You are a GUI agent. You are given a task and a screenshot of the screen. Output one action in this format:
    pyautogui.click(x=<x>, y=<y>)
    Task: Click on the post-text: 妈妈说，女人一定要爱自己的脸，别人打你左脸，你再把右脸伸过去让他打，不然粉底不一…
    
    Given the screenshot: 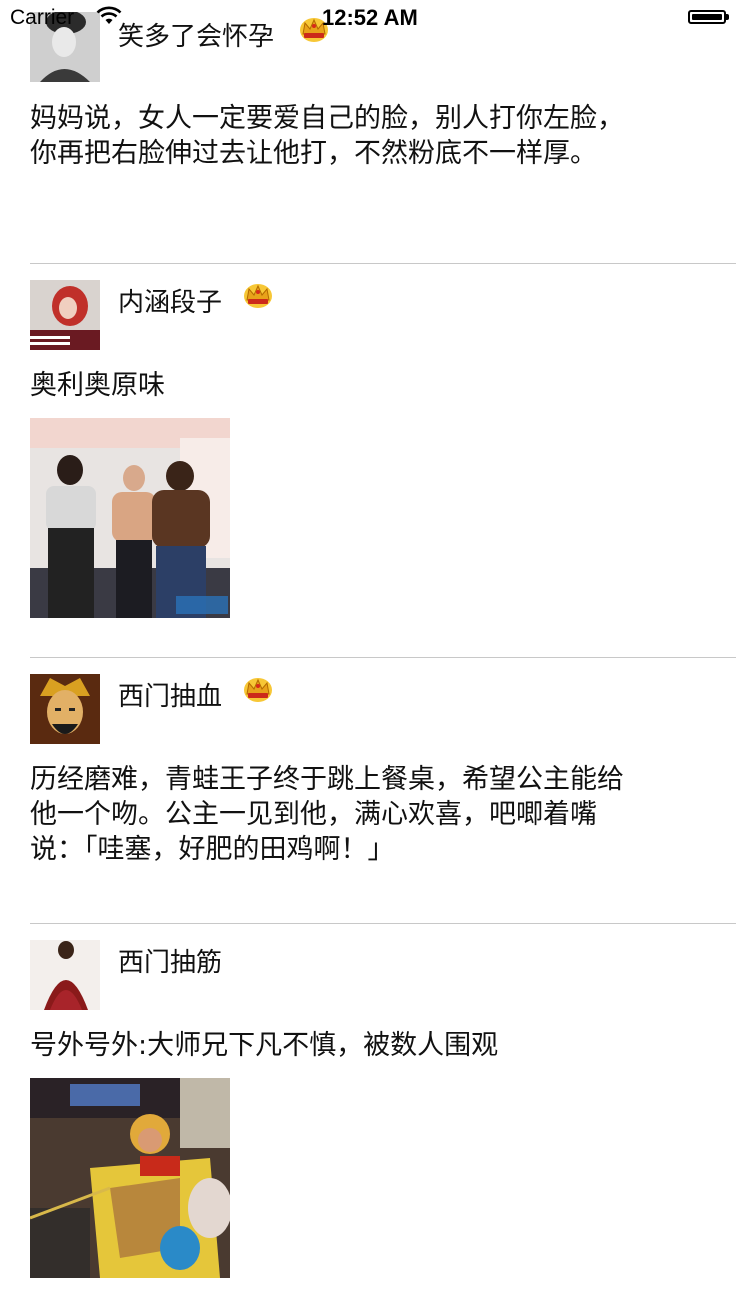 What is the action you would take?
    pyautogui.click(x=327, y=136)
    